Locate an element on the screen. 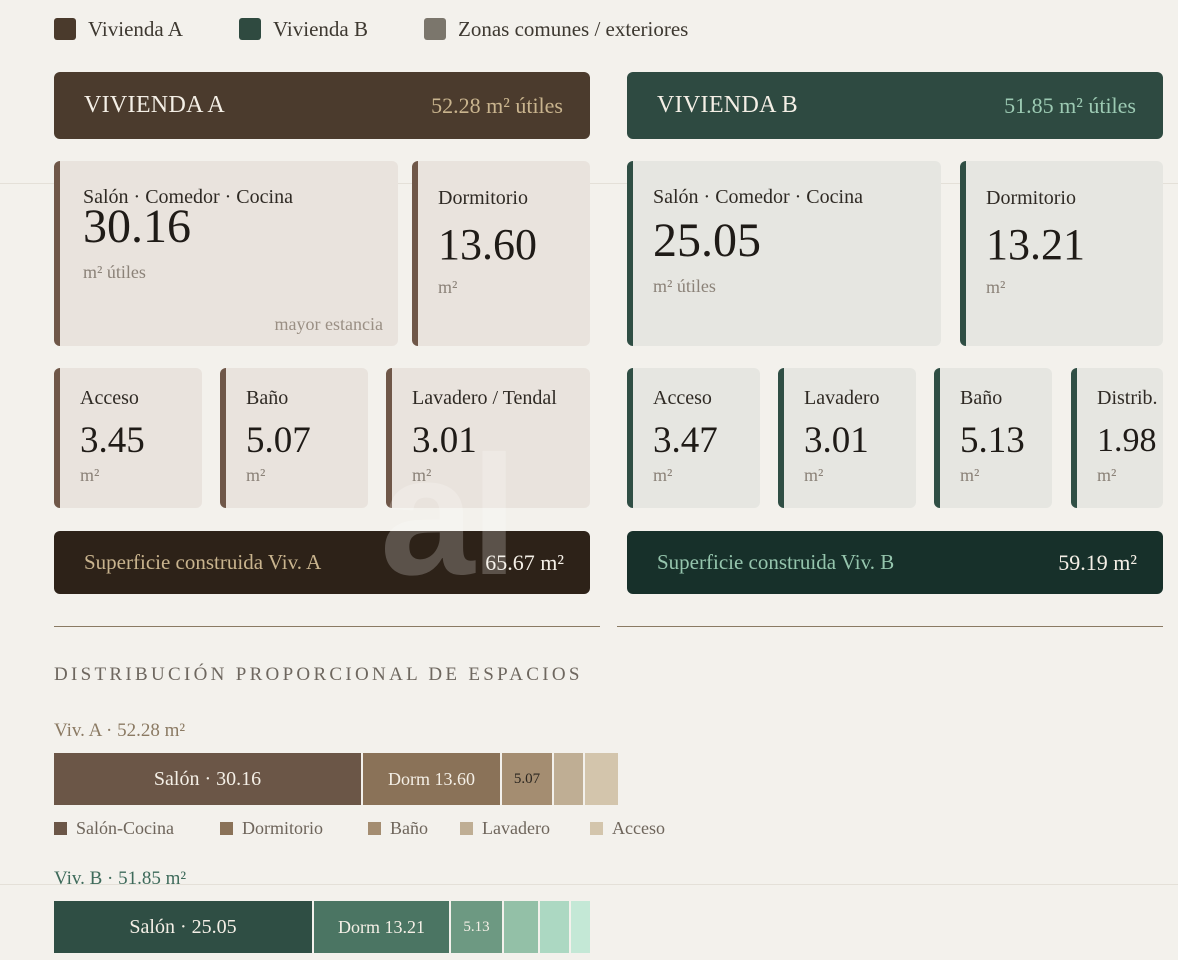 Image resolution: width=1178 pixels, height=960 pixels. room-value: 3.47 is located at coordinates (685, 440).